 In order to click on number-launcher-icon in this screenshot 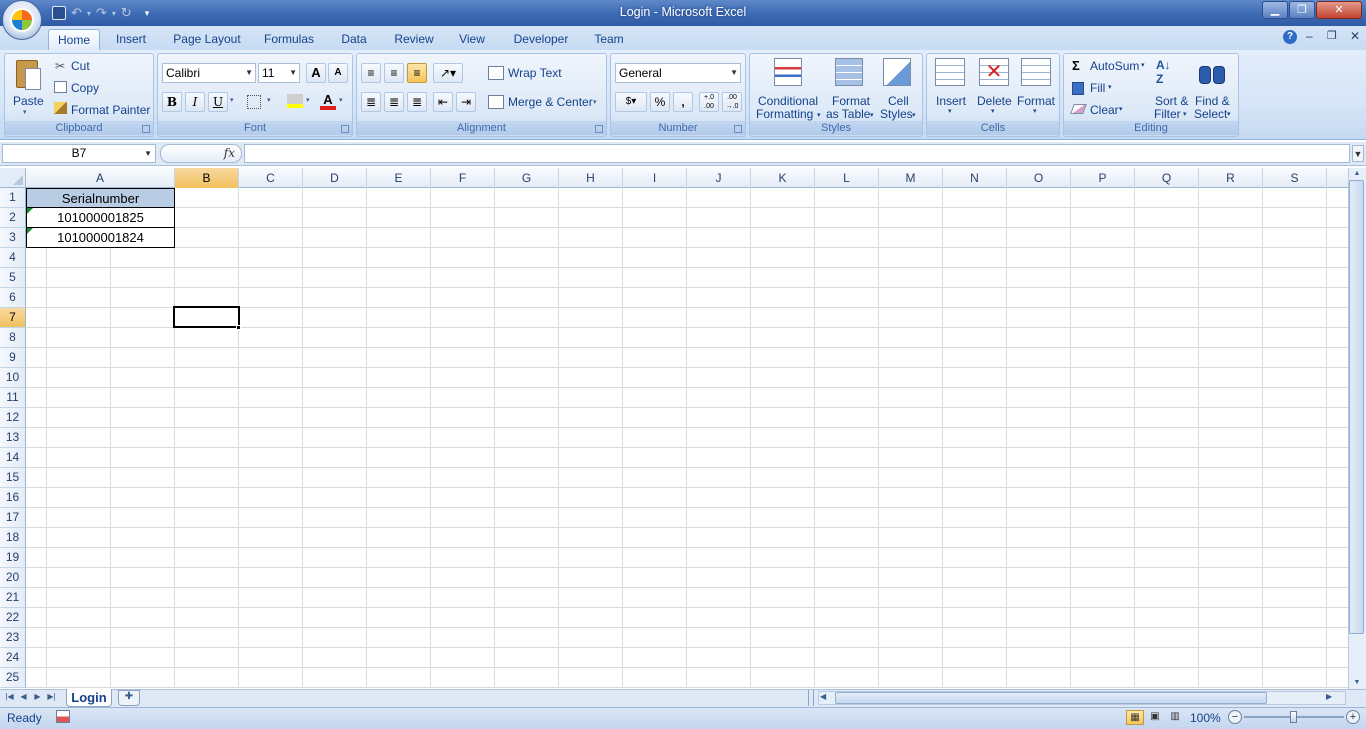, I will do `click(738, 129)`.